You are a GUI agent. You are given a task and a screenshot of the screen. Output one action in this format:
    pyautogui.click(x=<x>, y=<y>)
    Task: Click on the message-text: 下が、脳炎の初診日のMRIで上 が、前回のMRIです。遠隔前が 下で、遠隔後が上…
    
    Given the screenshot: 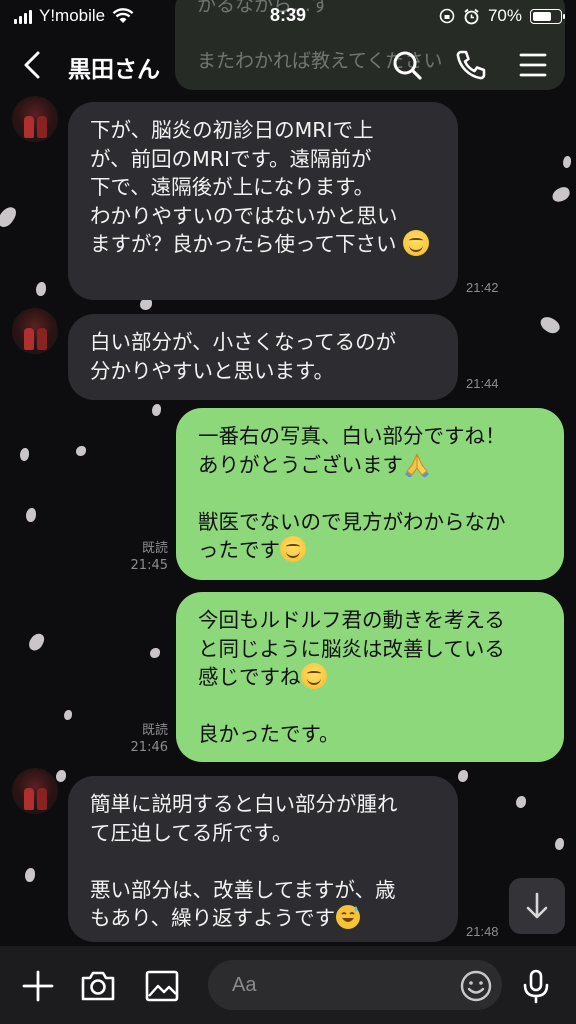 What is the action you would take?
    pyautogui.click(x=244, y=187)
    